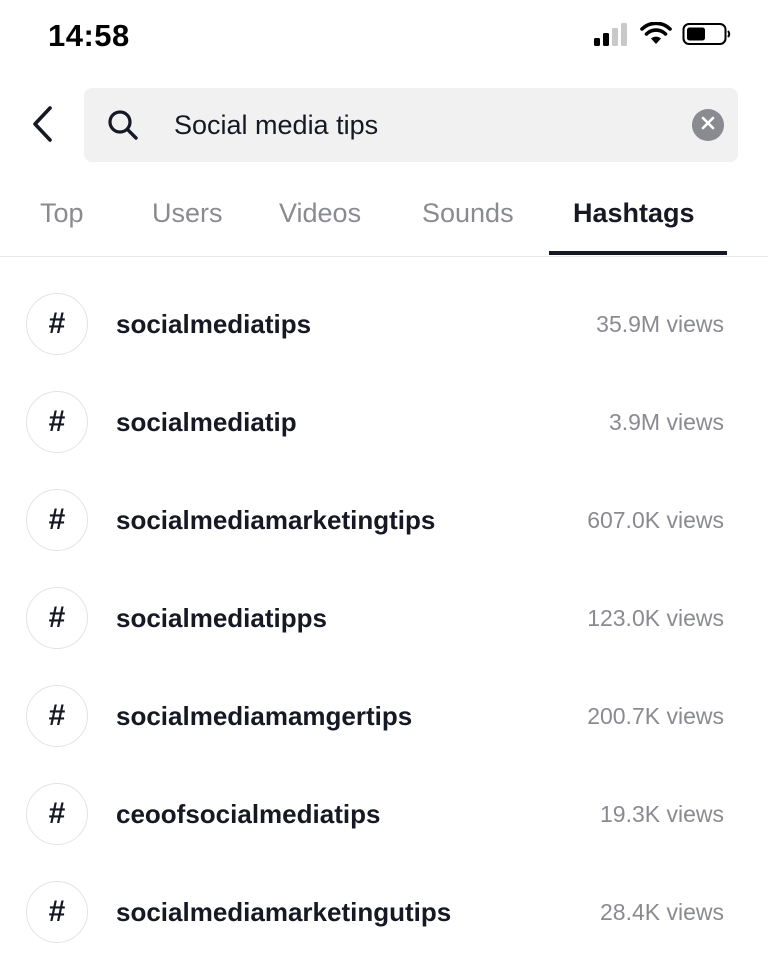  I want to click on search-row, so click(384, 126).